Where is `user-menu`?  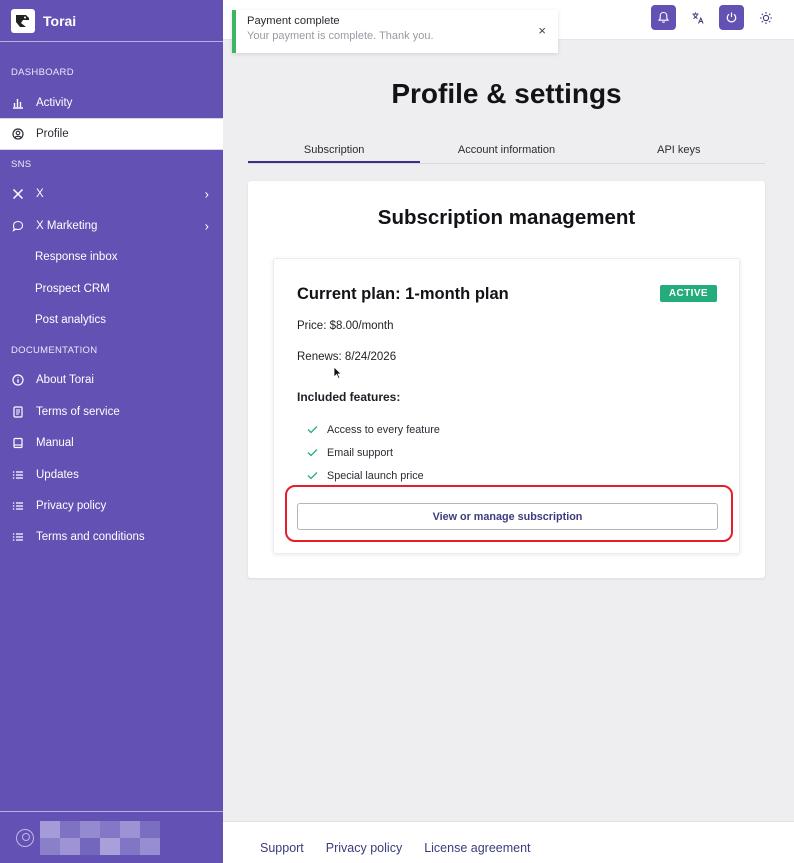
user-menu is located at coordinates (111, 837).